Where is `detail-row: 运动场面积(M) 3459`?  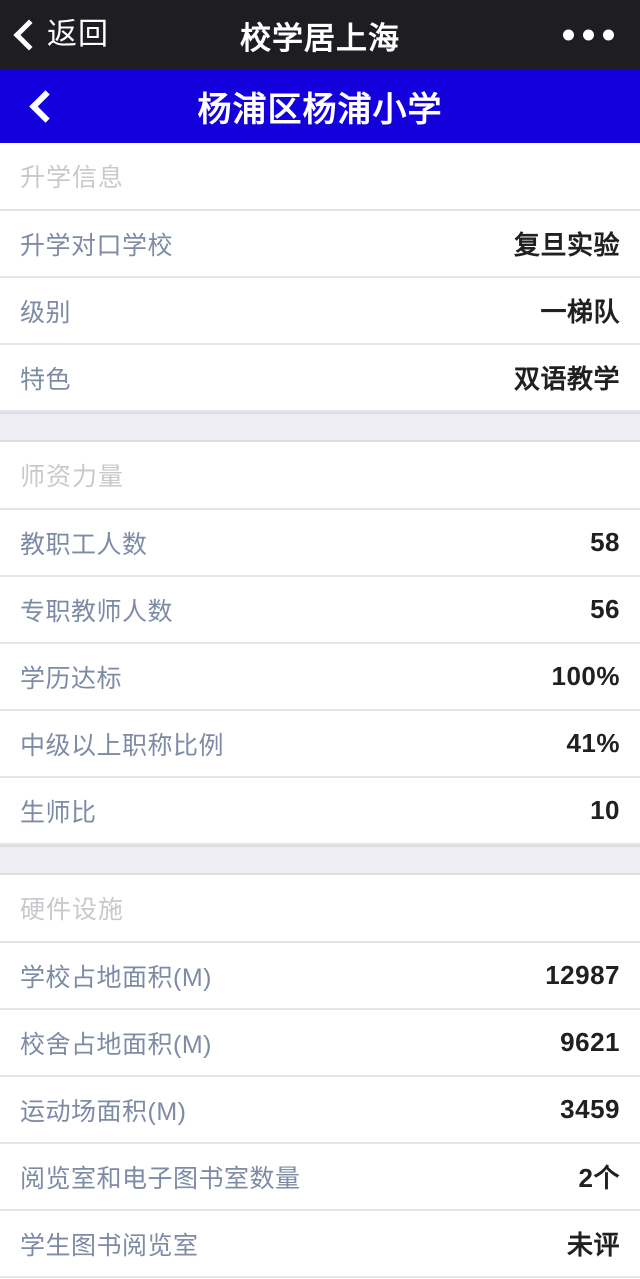
detail-row: 运动场面积(M) 3459 is located at coordinates (320, 1110).